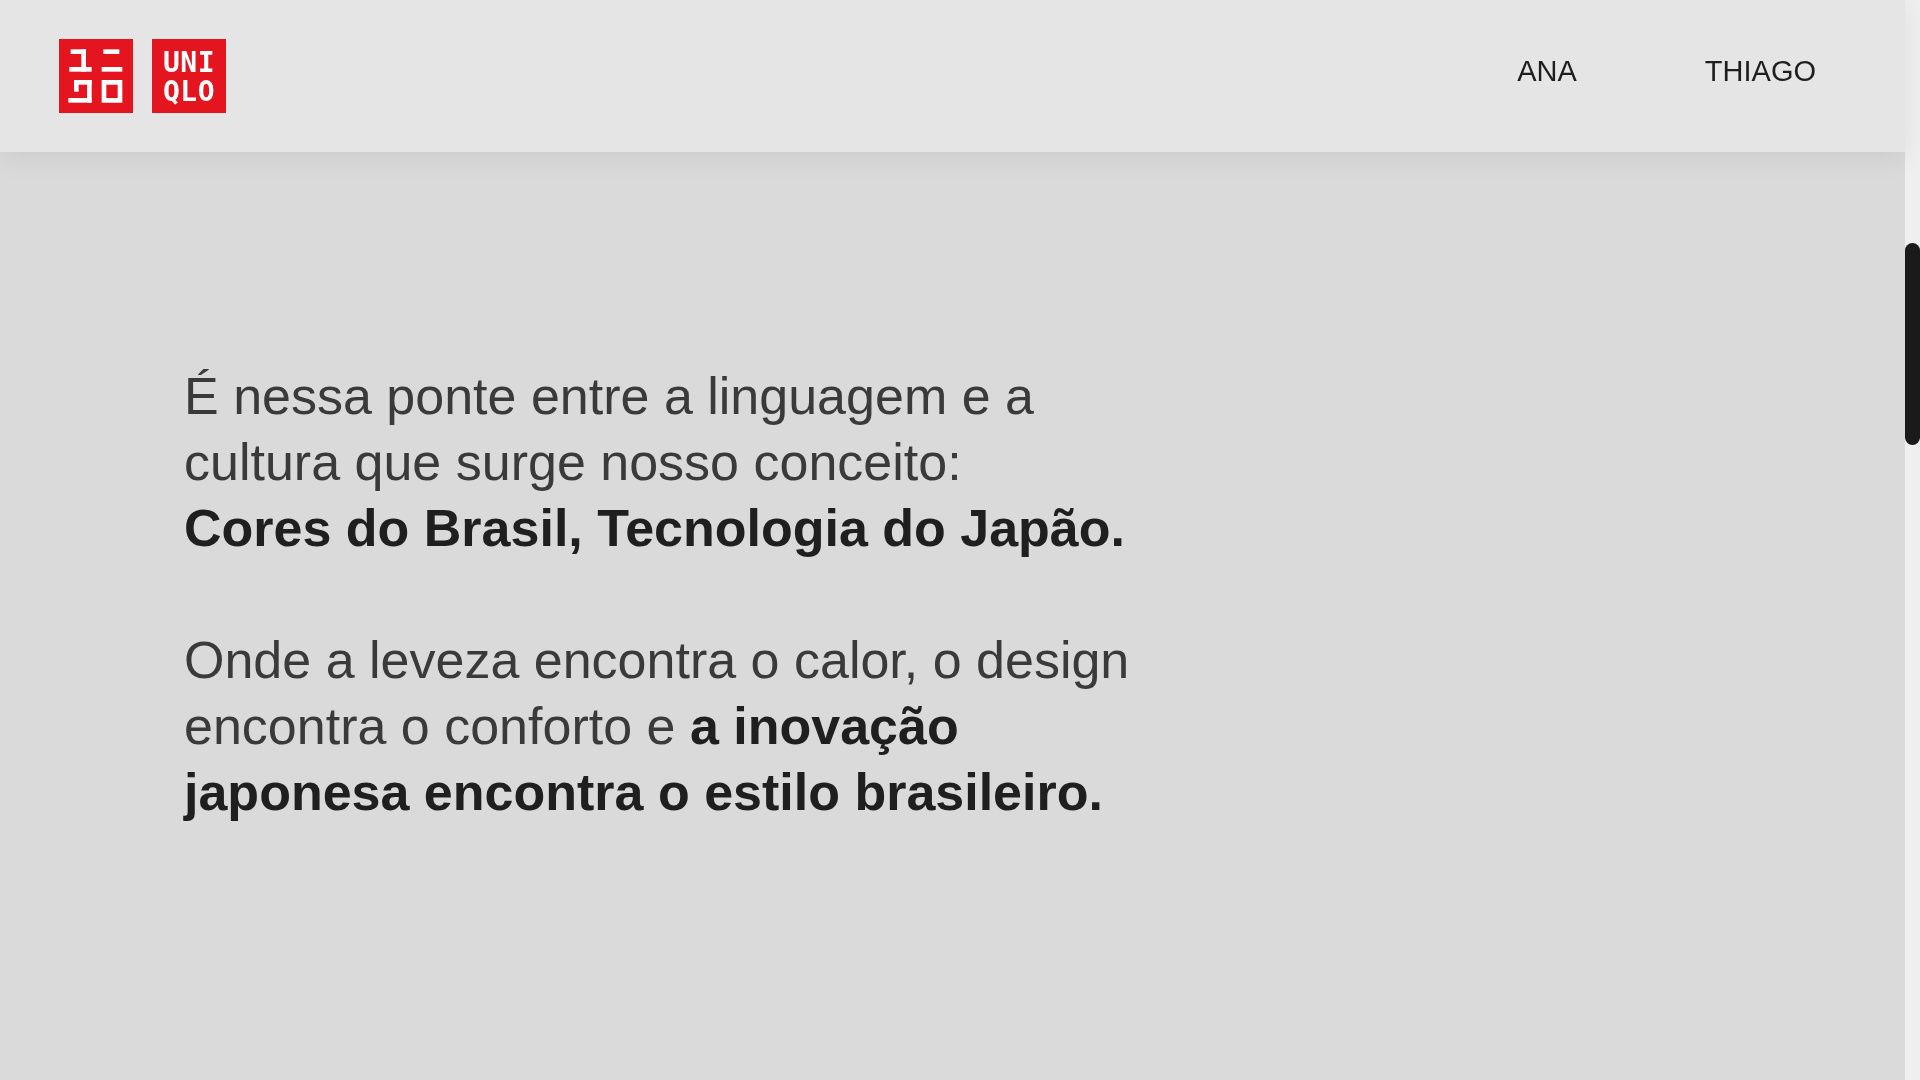 The width and height of the screenshot is (1920, 1080). I want to click on scrollbar-thumb, so click(1912, 344).